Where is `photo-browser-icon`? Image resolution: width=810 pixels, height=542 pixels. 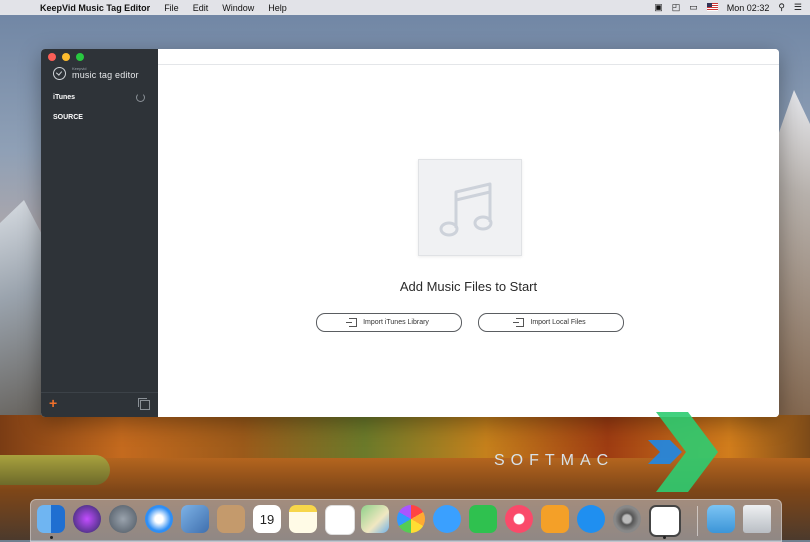
photo-browser-icon is located at coordinates (195, 519).